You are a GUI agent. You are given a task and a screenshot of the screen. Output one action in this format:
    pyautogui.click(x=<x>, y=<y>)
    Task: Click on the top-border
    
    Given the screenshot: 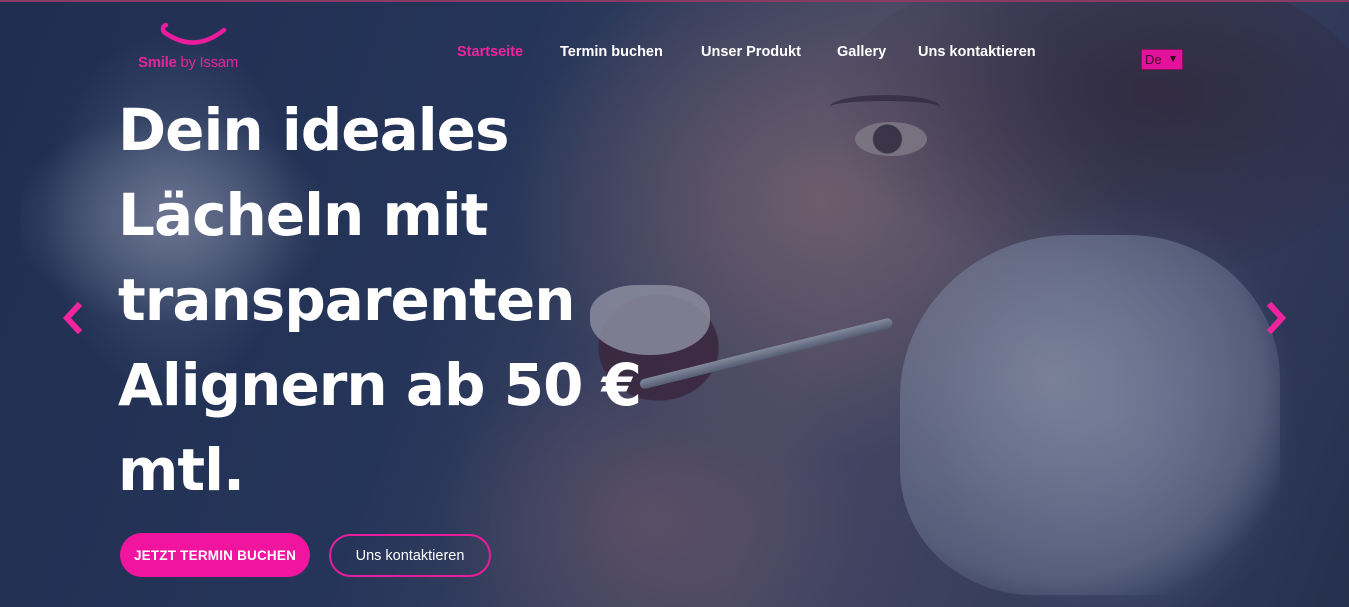 What is the action you would take?
    pyautogui.click(x=674, y=1)
    